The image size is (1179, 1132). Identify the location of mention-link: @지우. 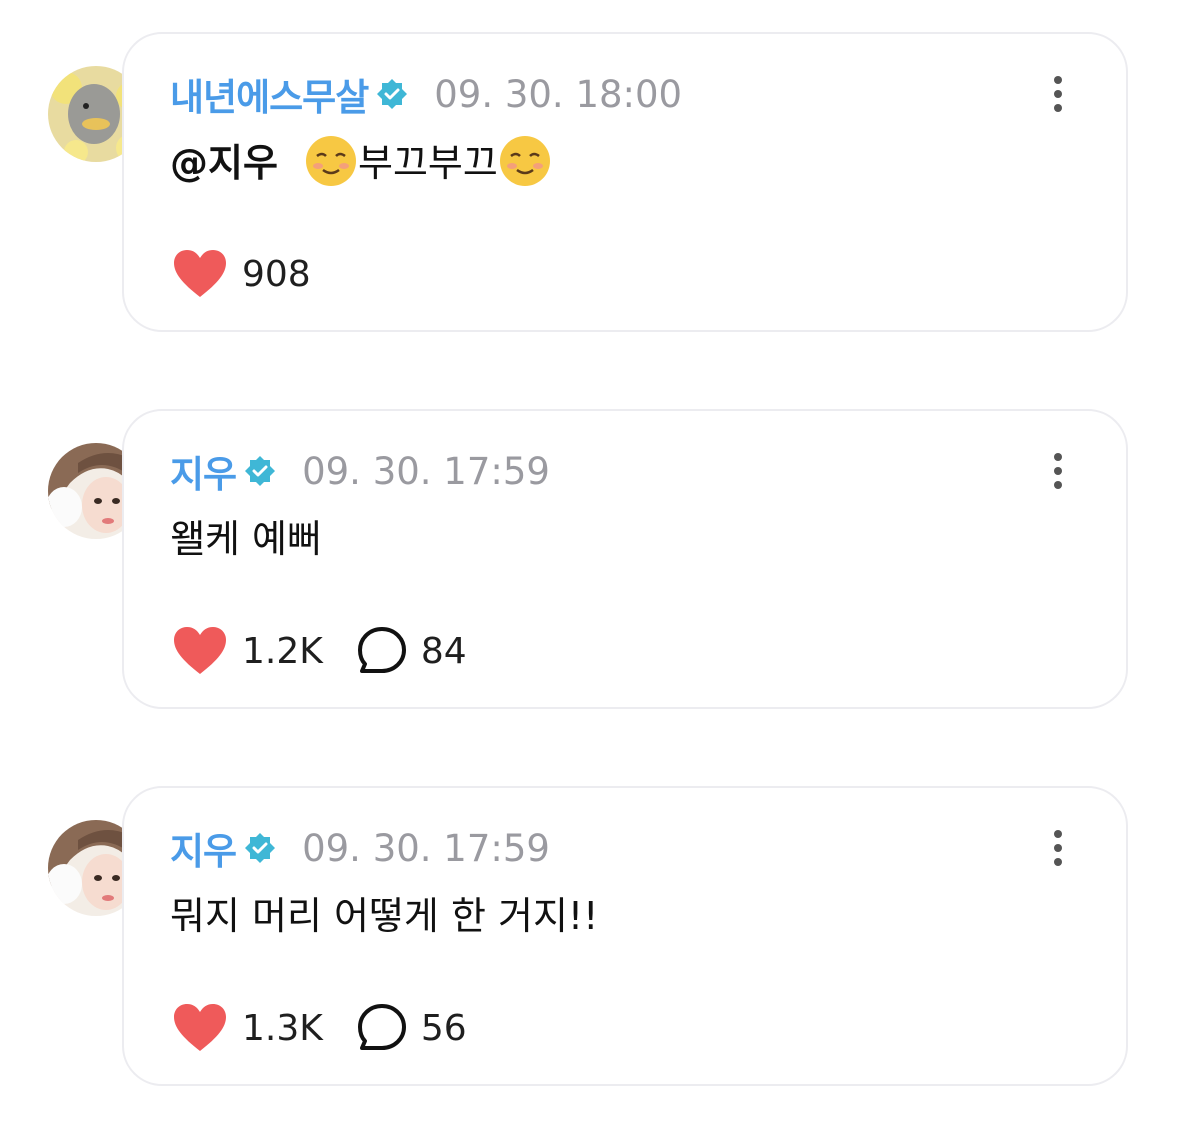
(224, 163).